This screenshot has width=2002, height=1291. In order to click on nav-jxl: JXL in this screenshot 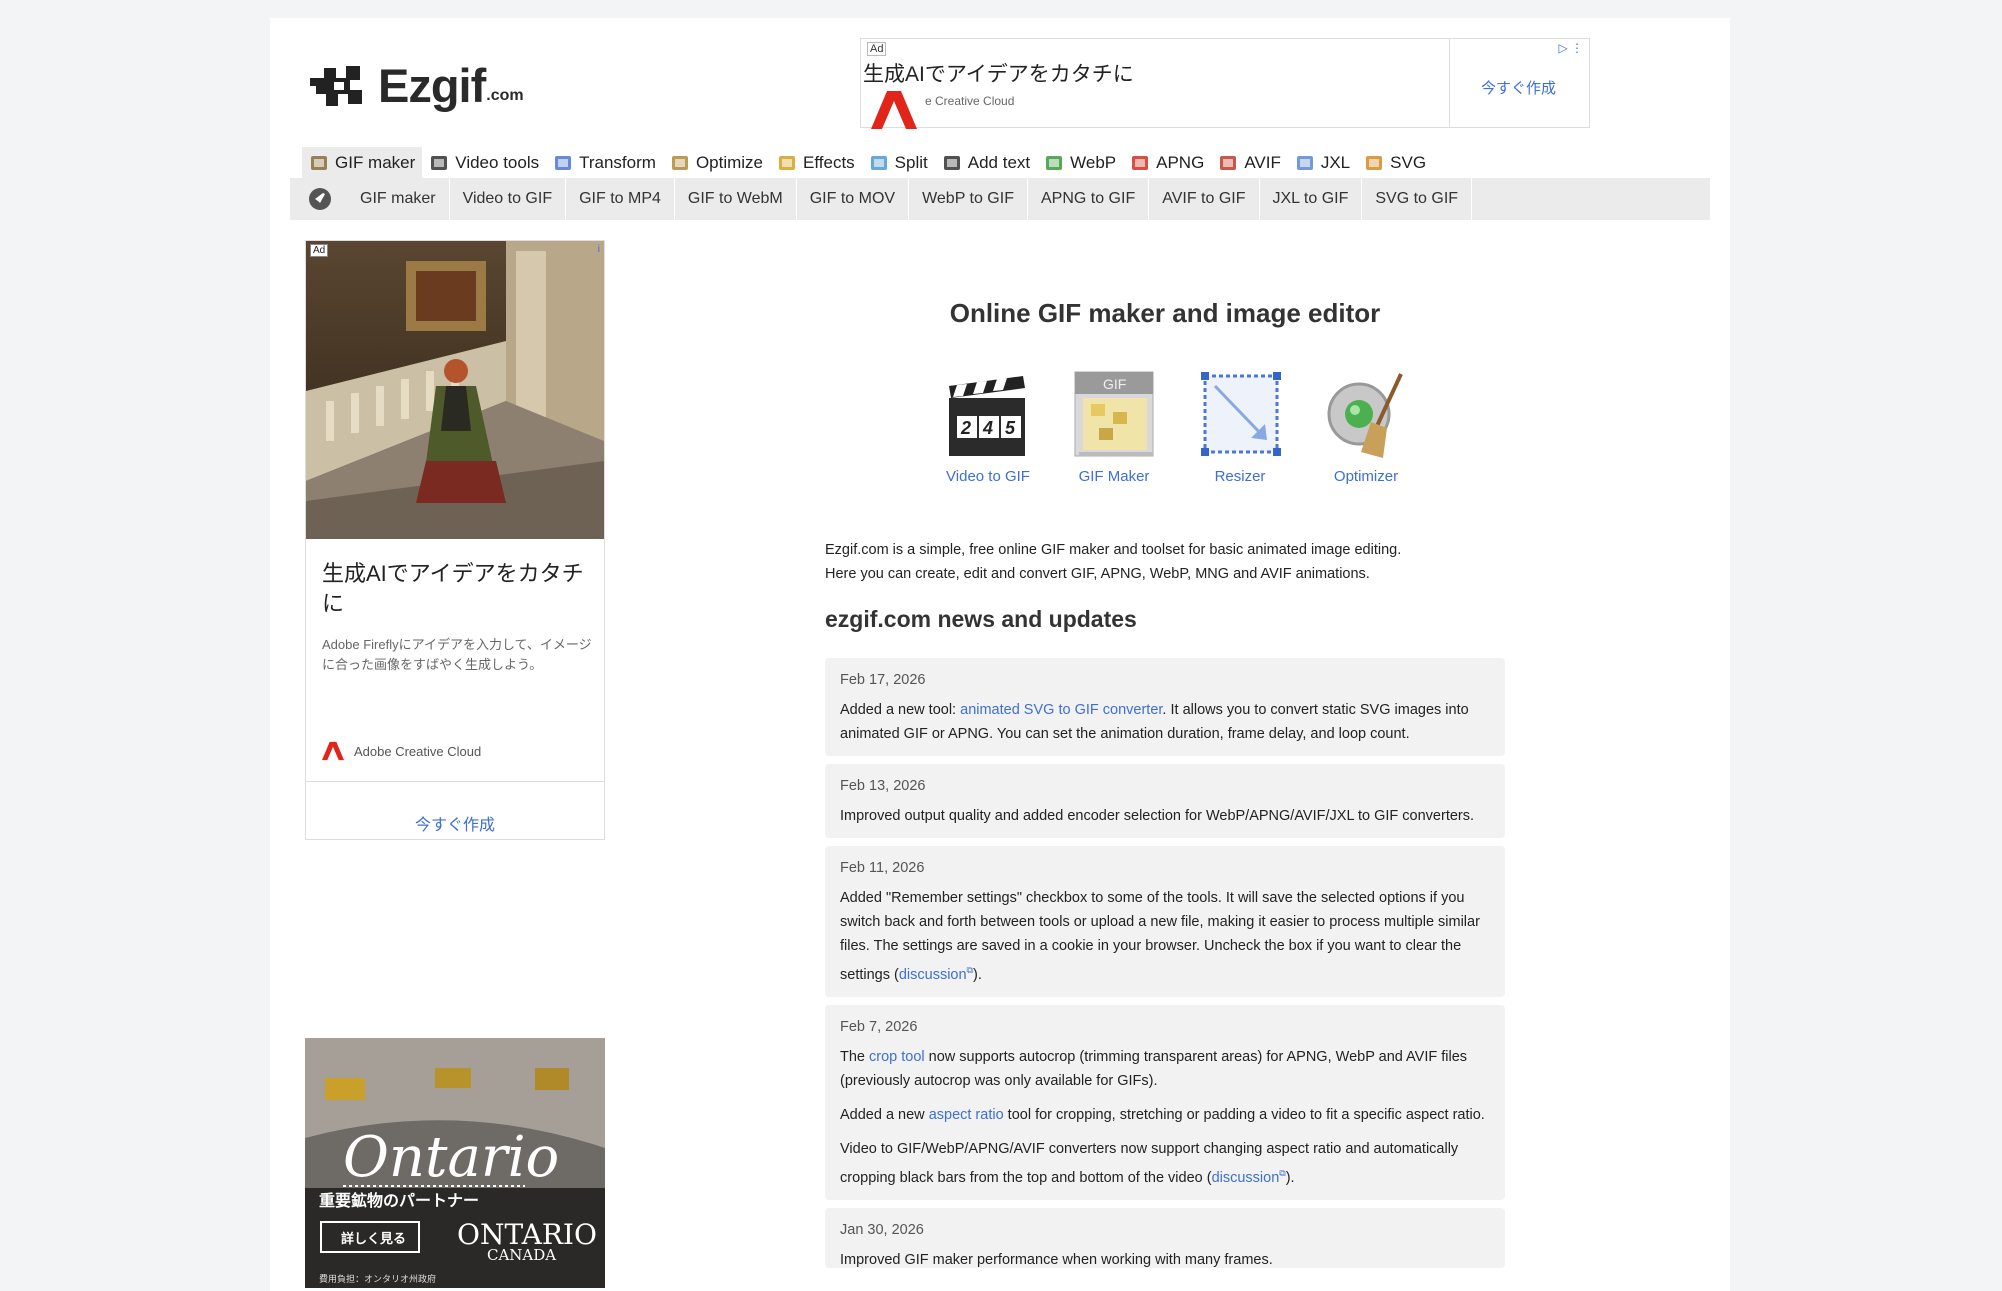, I will do `click(1322, 163)`.